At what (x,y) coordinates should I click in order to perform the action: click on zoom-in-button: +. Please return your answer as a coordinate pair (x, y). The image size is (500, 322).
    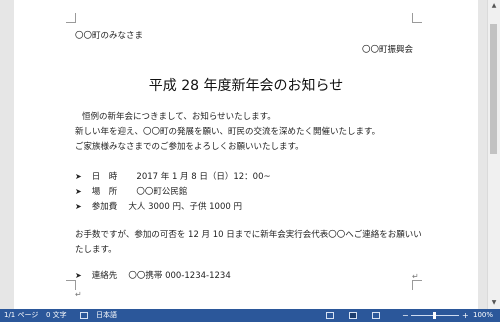
    Looking at the image, I should click on (465, 315).